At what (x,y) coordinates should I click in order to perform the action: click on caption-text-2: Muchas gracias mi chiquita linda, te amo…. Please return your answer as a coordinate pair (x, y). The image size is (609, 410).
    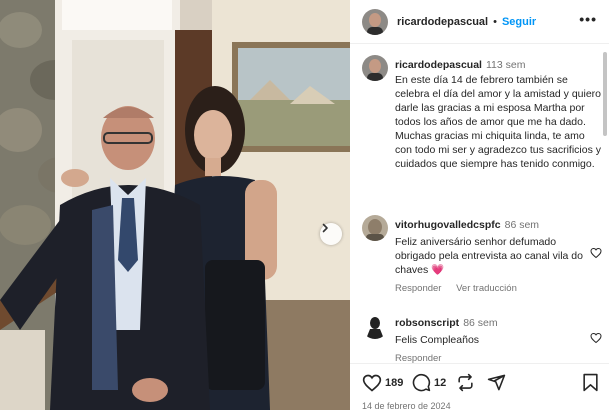
    Looking at the image, I should click on (498, 150).